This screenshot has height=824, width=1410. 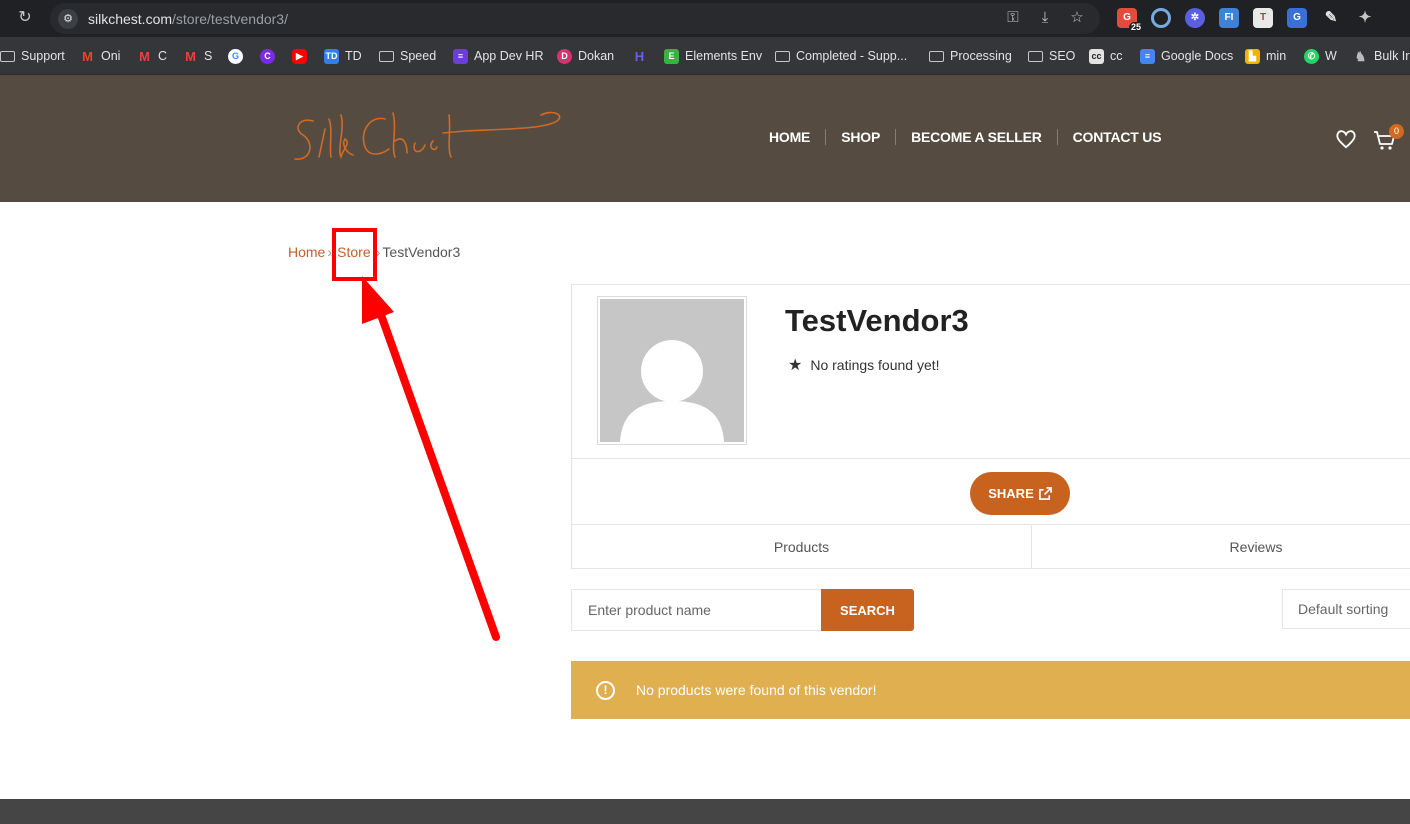 What do you see at coordinates (1311, 56) in the screenshot?
I see `whatsapp-icon: ✆` at bounding box center [1311, 56].